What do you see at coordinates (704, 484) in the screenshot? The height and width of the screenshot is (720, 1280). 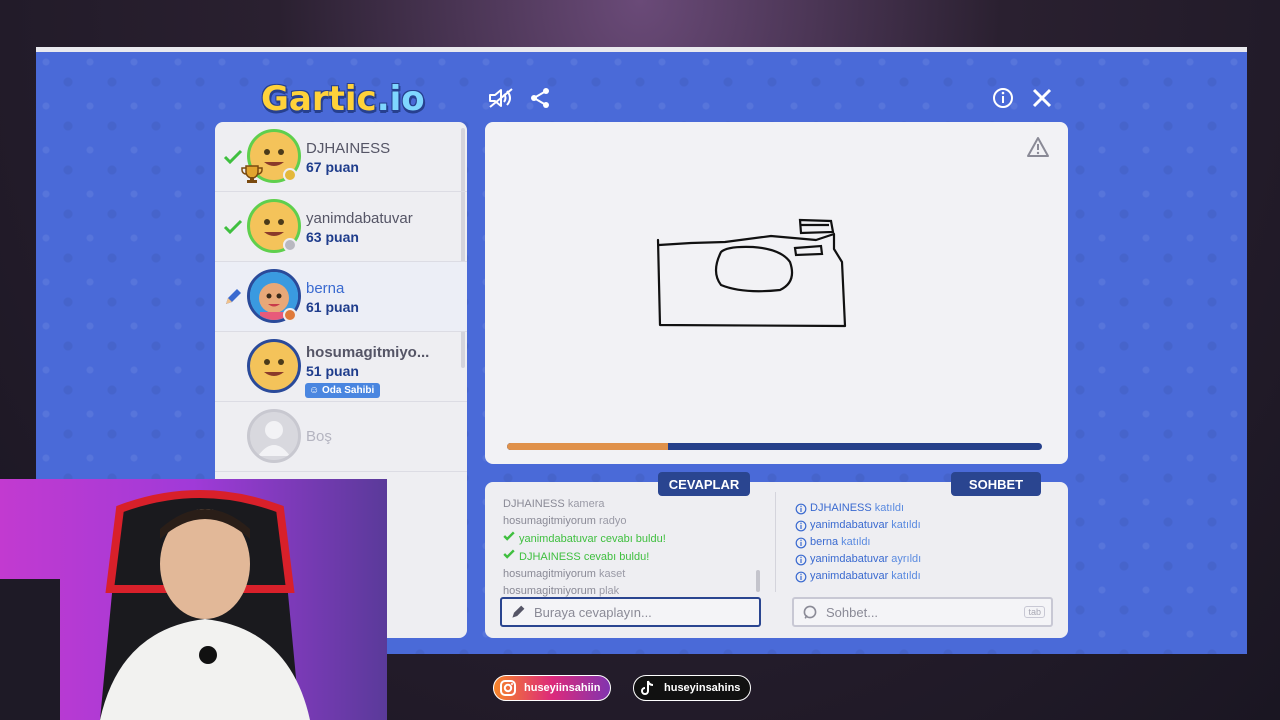 I see `tab-answers: CEVAPLAR` at bounding box center [704, 484].